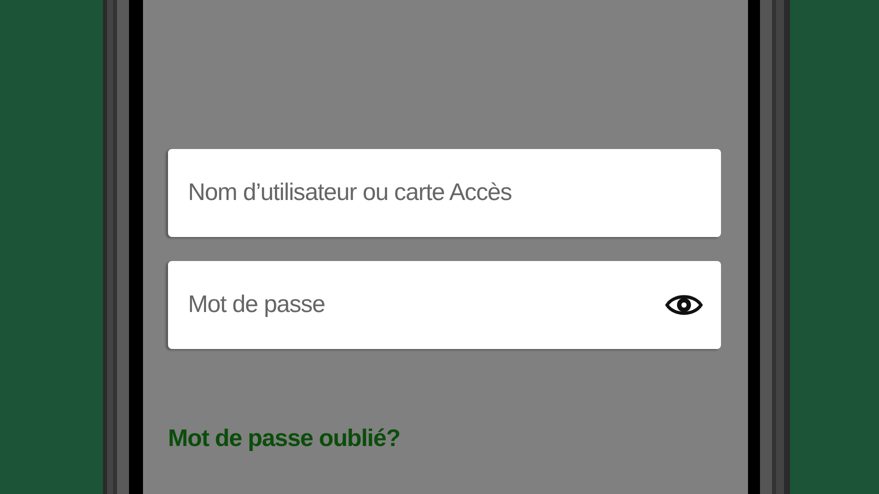 Image resolution: width=879 pixels, height=494 pixels. Describe the element at coordinates (444, 193) in the screenshot. I see `username-field: Nom d’utilisateur ou carte Accès` at that location.